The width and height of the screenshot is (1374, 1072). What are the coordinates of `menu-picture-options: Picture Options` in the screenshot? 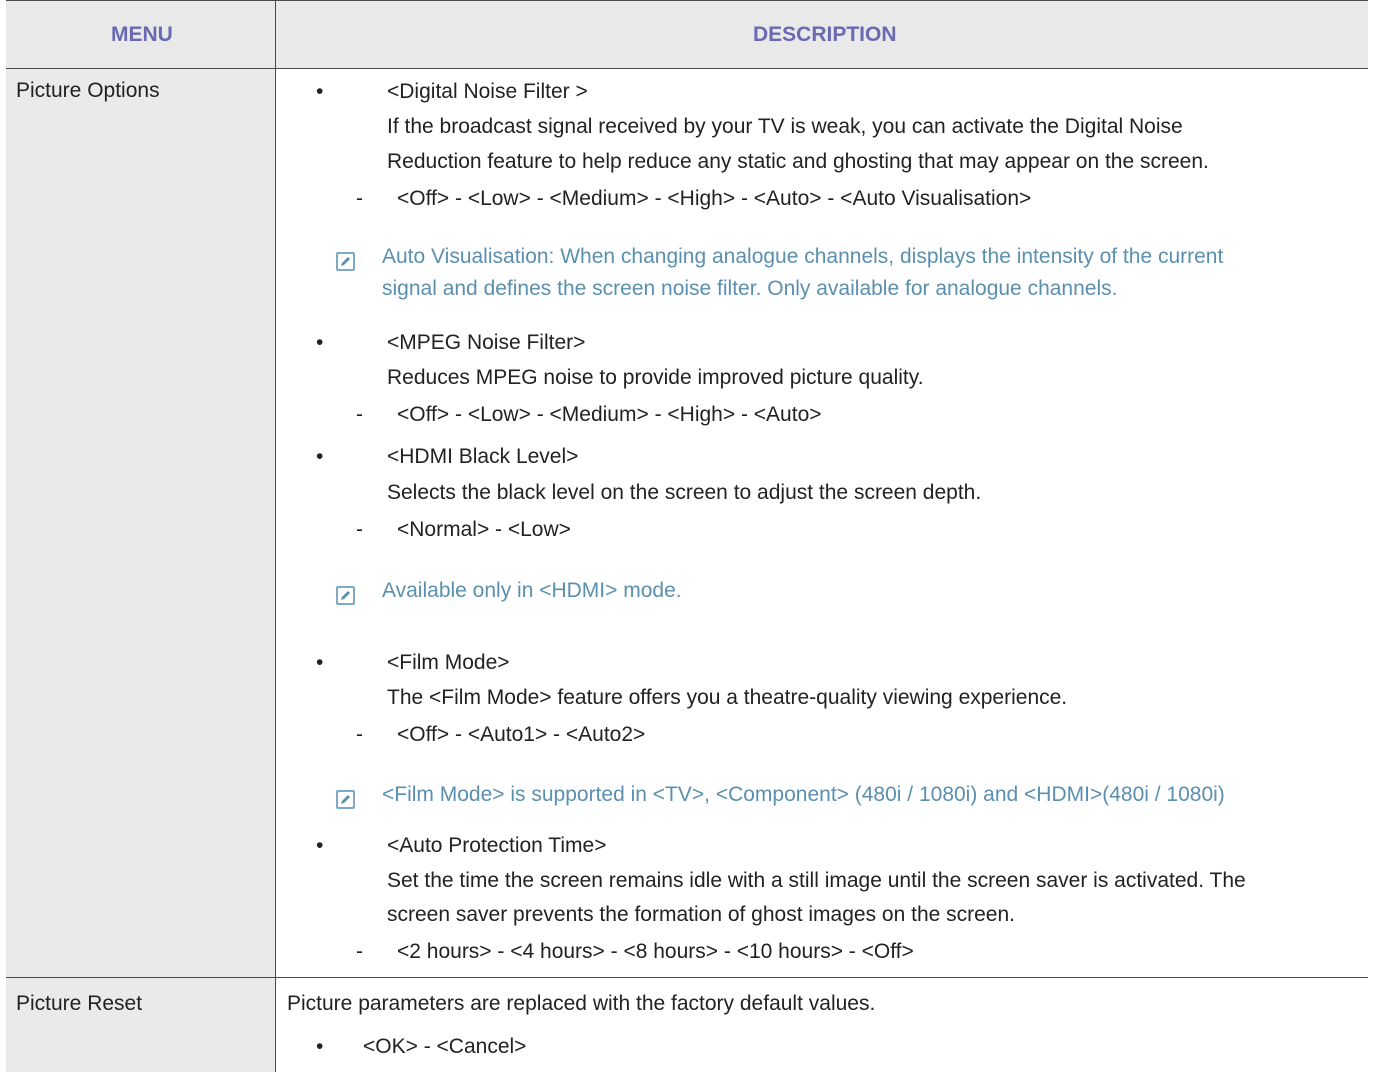 It's located at (88, 90).